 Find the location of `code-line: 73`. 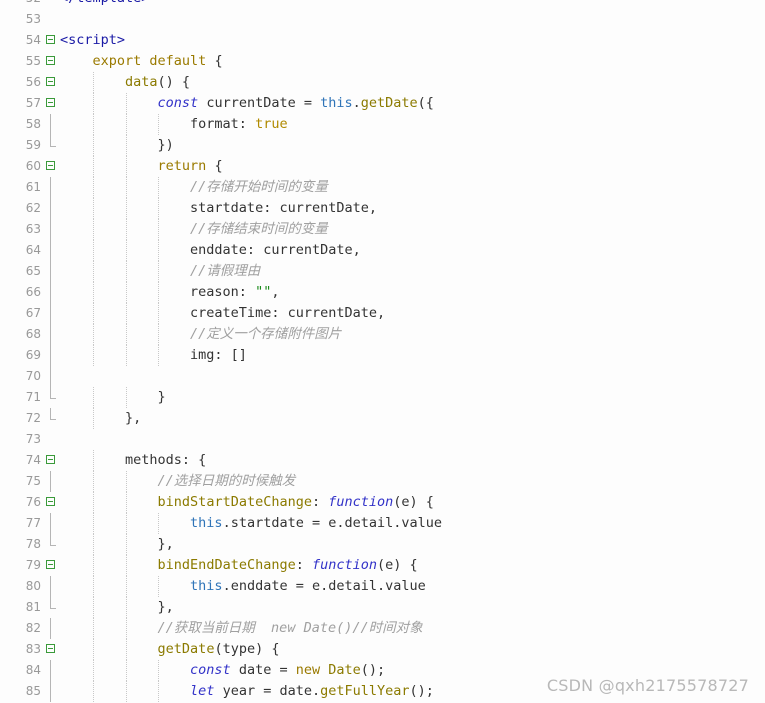

code-line: 73 is located at coordinates (382, 439).